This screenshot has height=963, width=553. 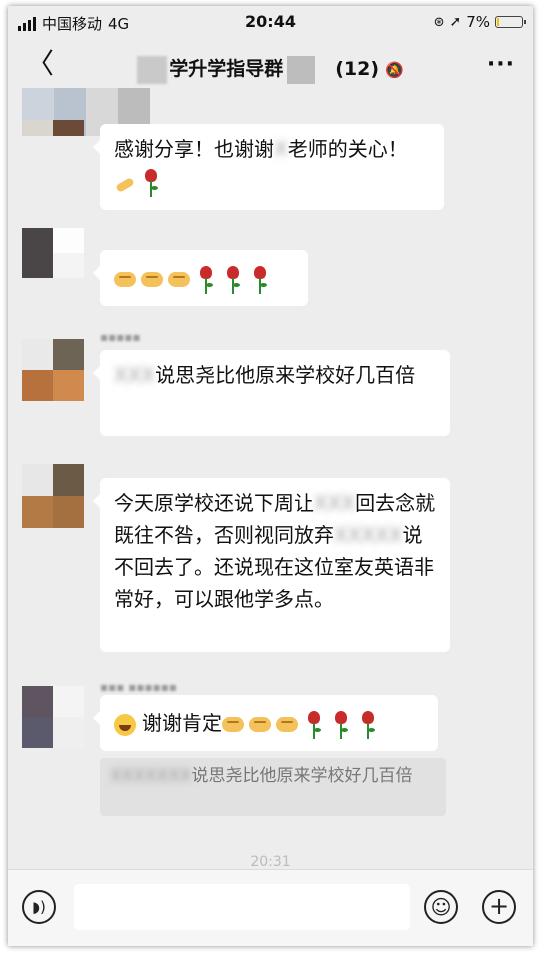 What do you see at coordinates (394, 70) in the screenshot?
I see `mute-bell-icon: 🔕` at bounding box center [394, 70].